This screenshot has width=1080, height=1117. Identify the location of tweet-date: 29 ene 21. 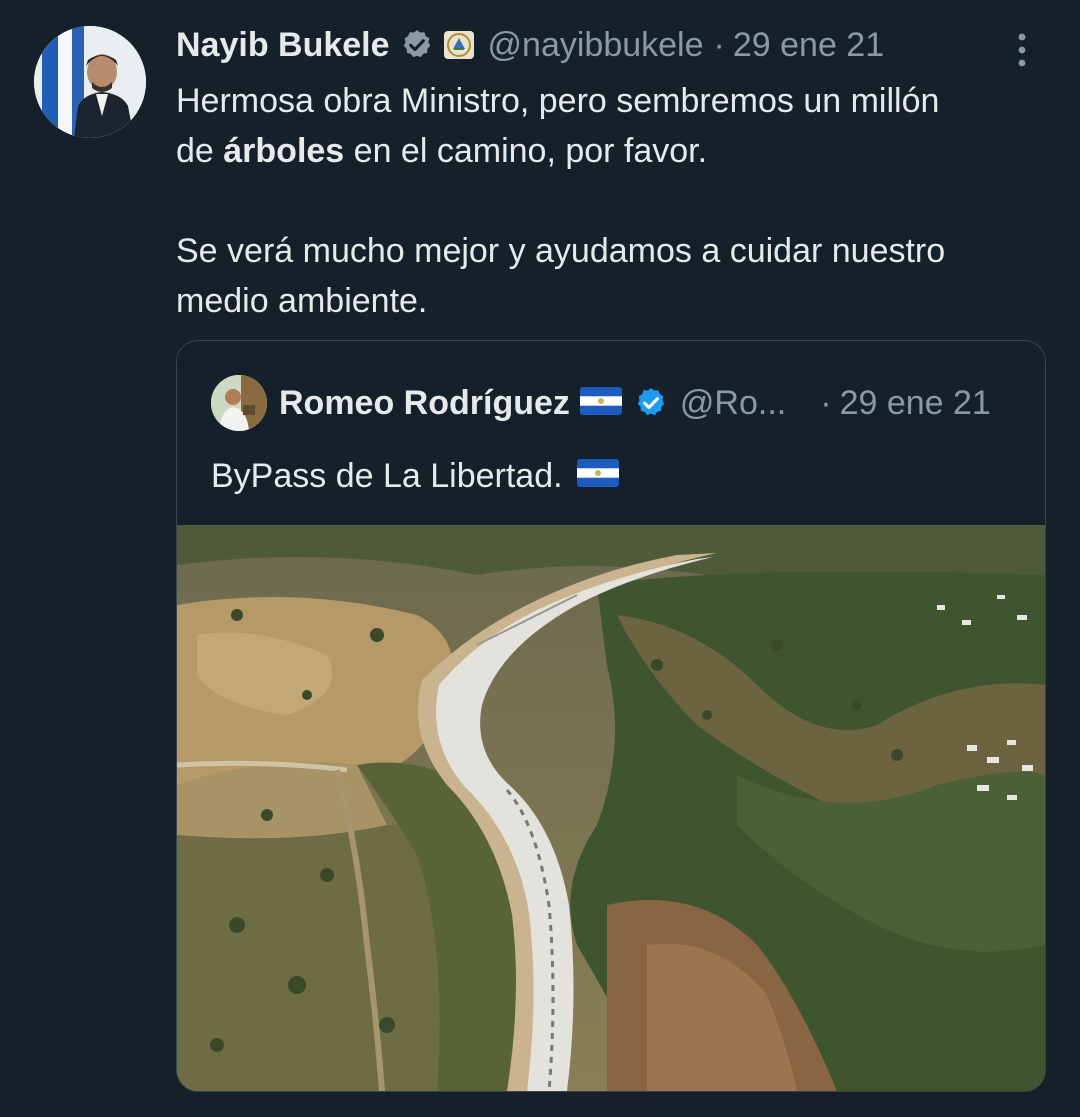
(808, 45).